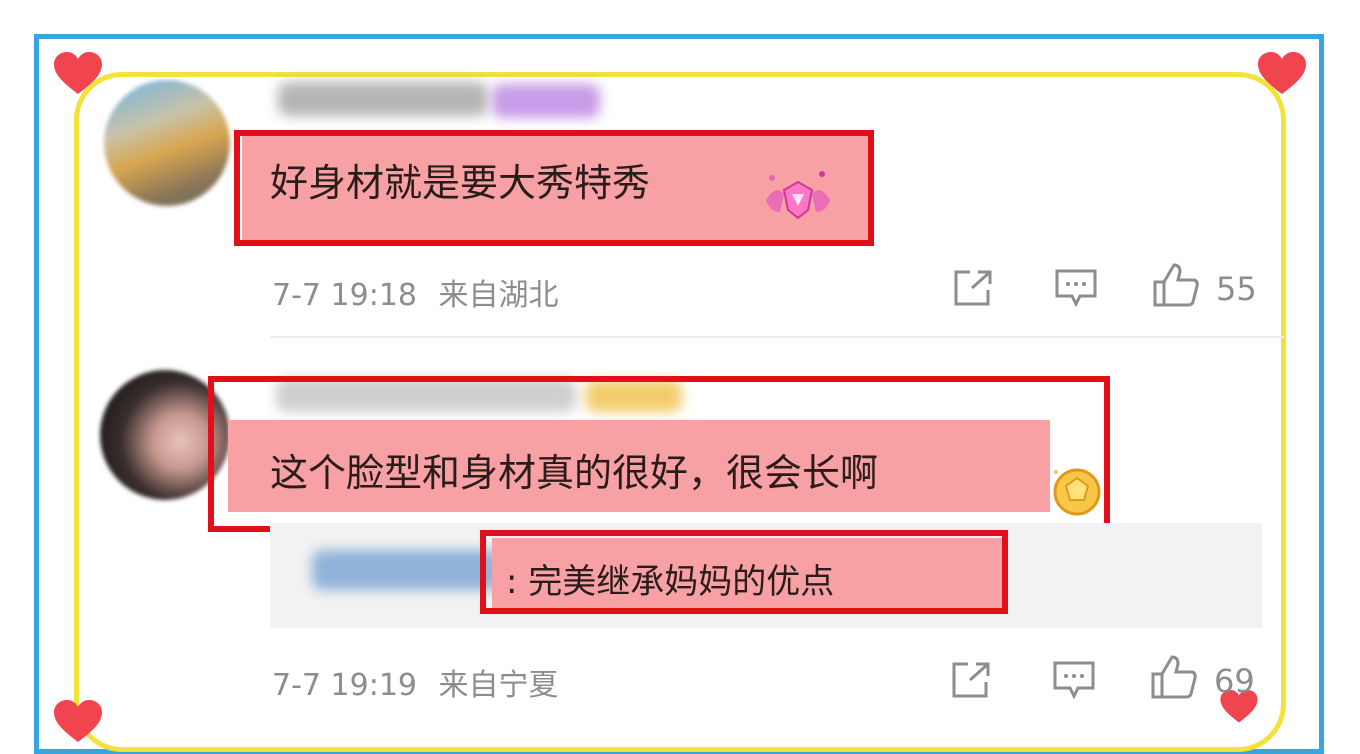  What do you see at coordinates (546, 101) in the screenshot?
I see `user-badge-blurred` at bounding box center [546, 101].